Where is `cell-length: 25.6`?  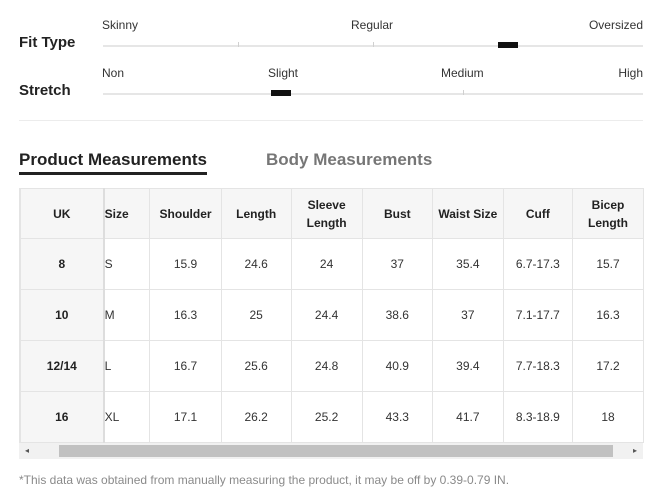
cell-length: 25.6 is located at coordinates (256, 366).